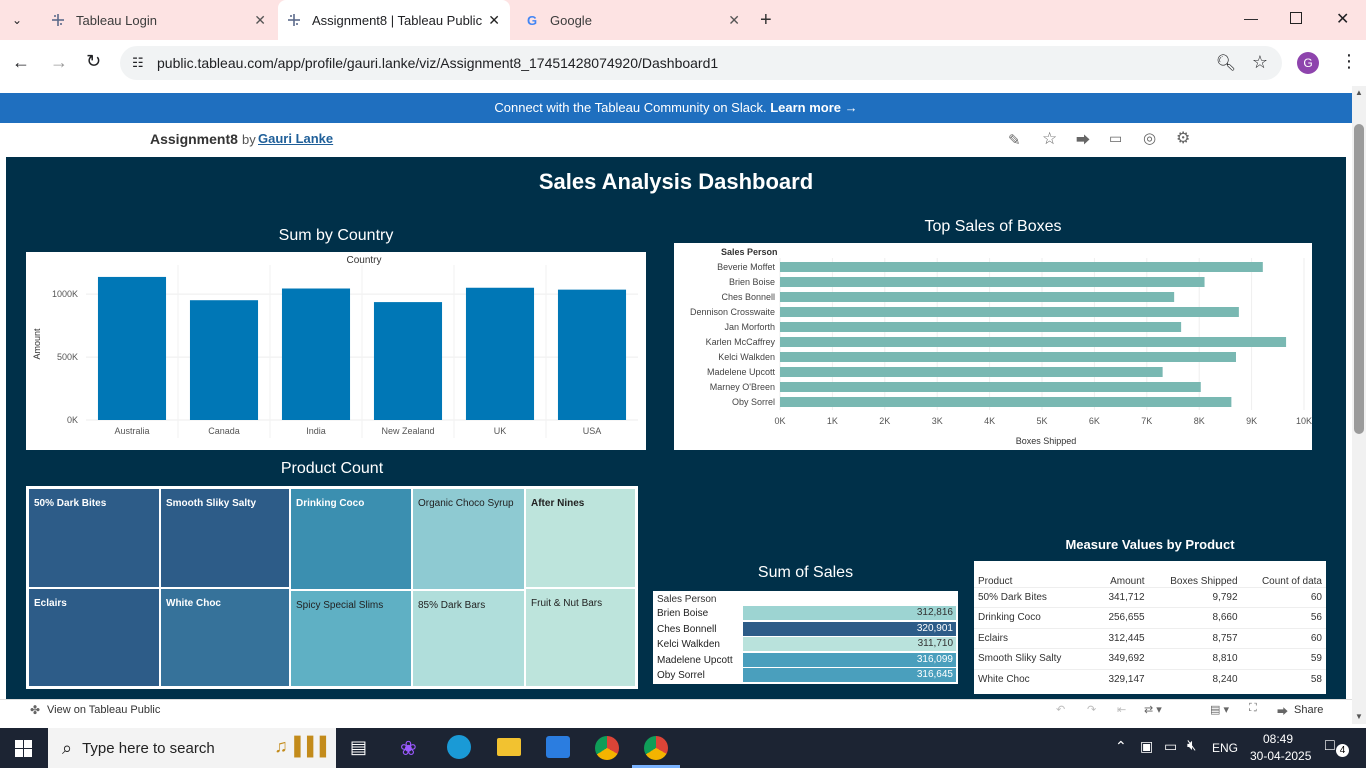  What do you see at coordinates (746, 357) in the screenshot?
I see `y-tick-label: Kelci Walkden` at bounding box center [746, 357].